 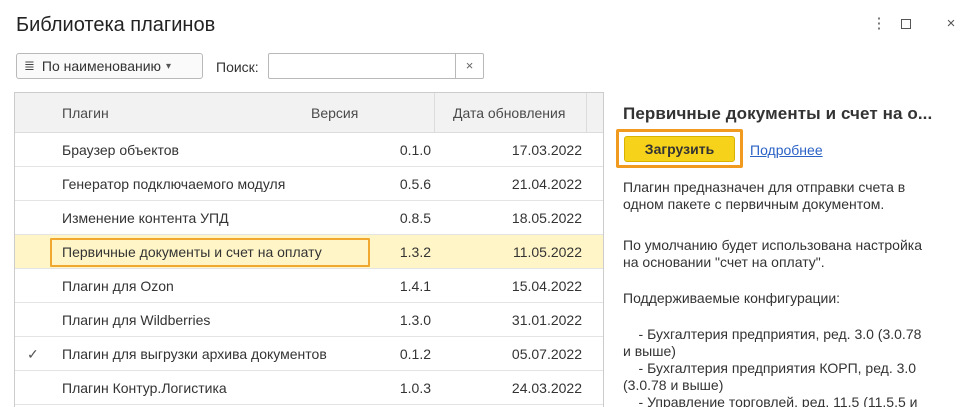 I want to click on row-version: 1.3.0, so click(x=415, y=320).